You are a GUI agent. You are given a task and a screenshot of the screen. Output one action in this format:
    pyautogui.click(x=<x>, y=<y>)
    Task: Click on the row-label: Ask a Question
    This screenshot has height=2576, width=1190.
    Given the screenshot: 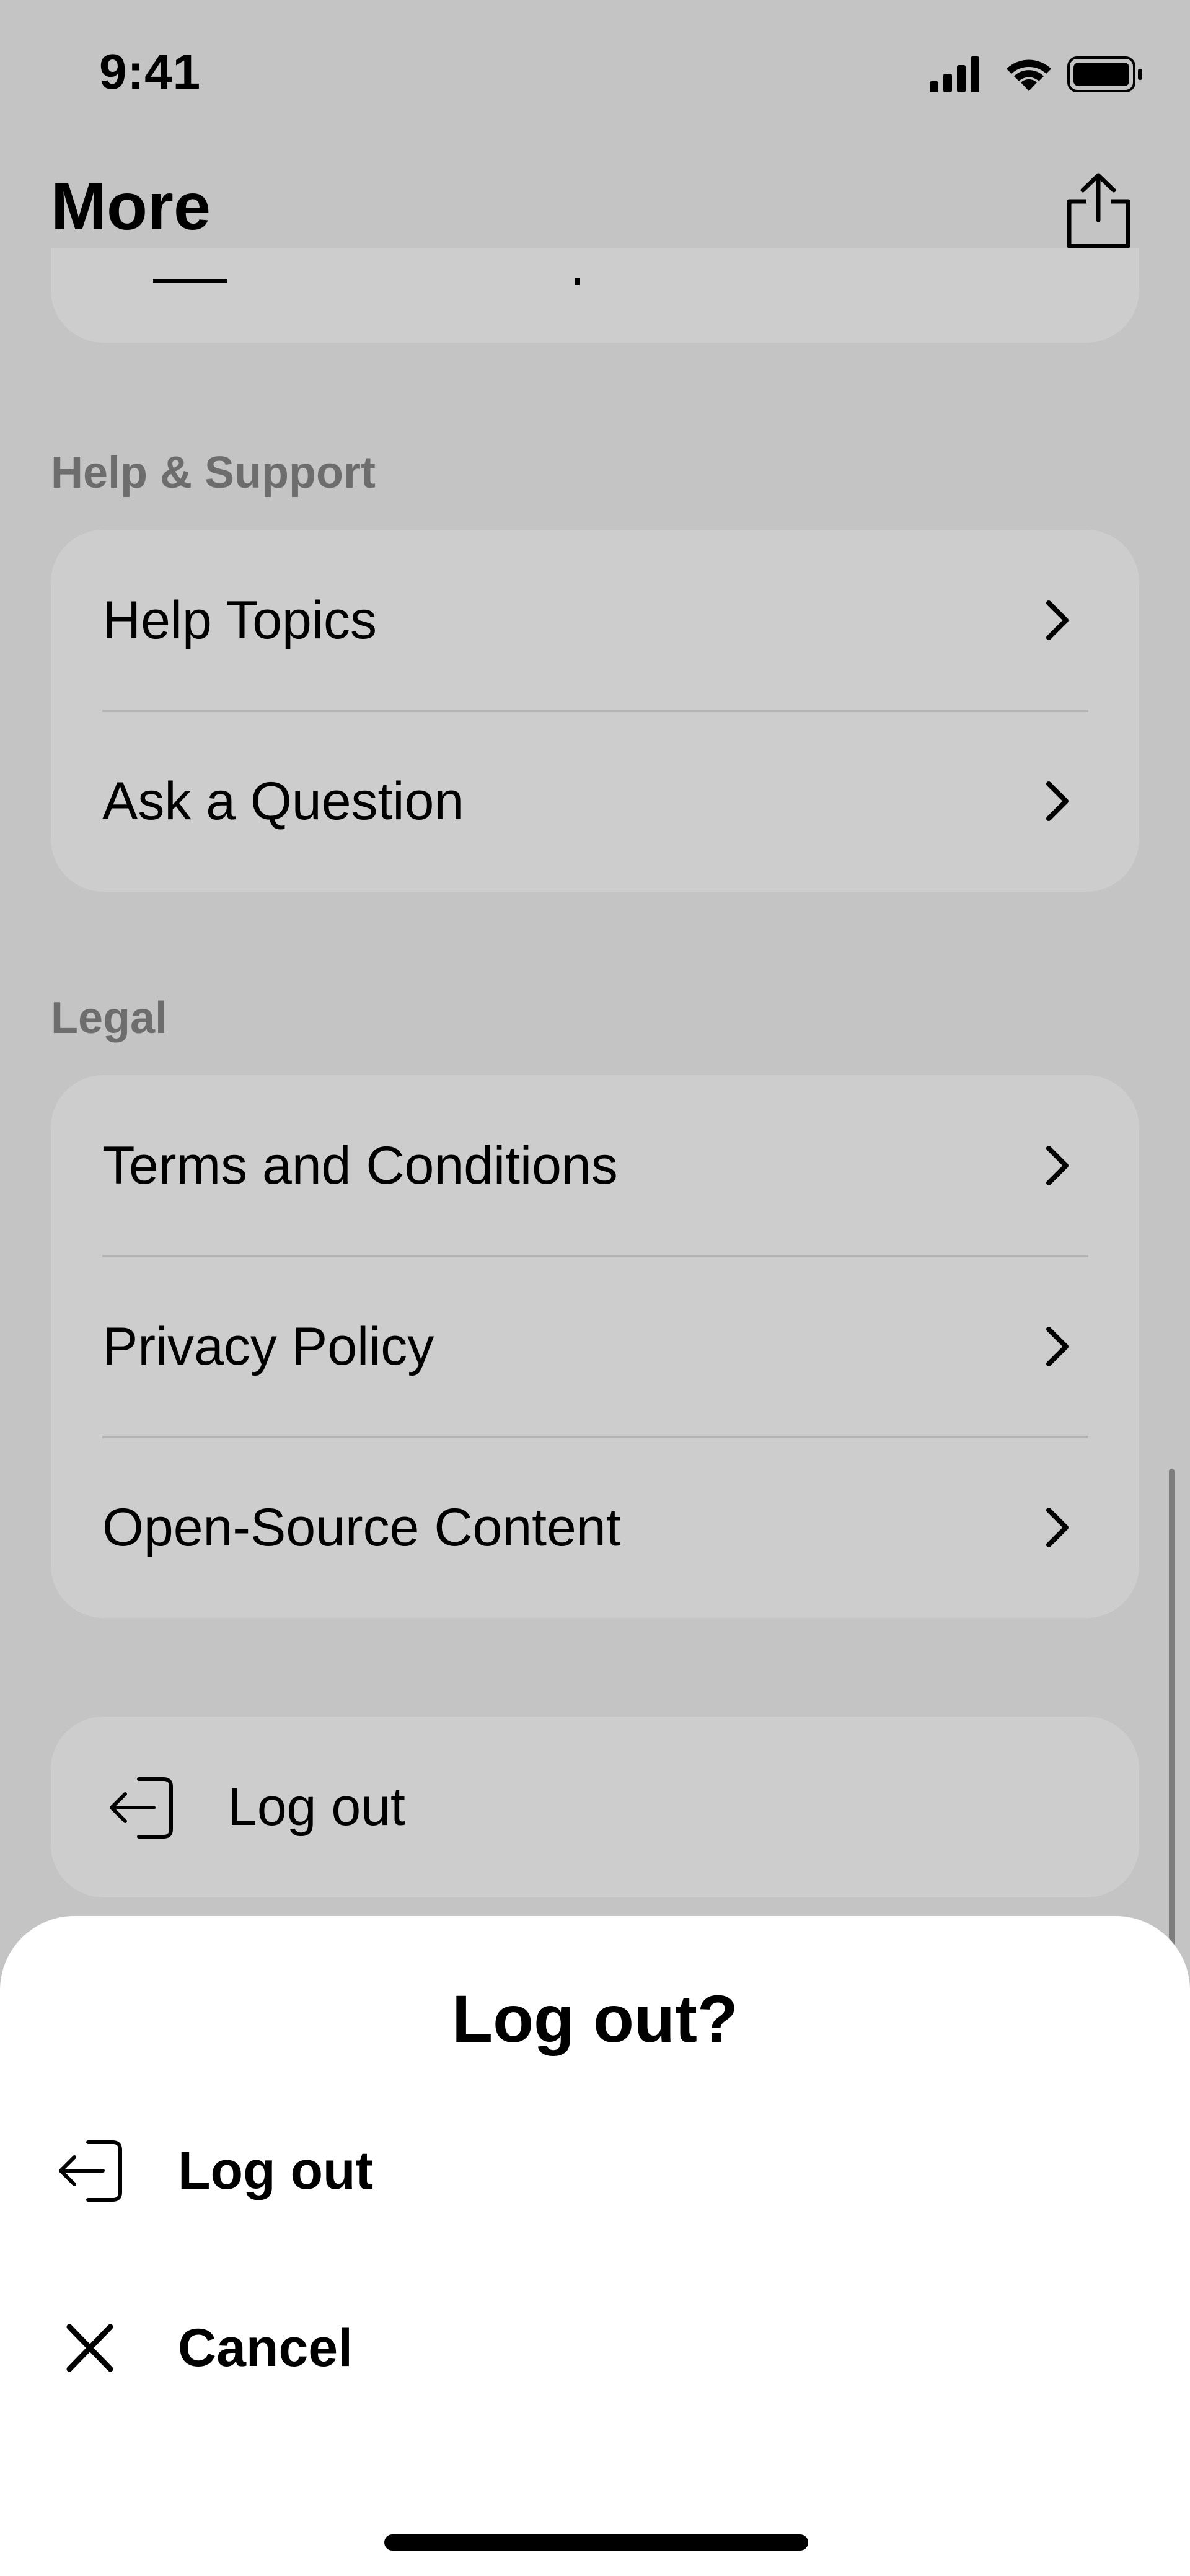 What is the action you would take?
    pyautogui.click(x=283, y=801)
    